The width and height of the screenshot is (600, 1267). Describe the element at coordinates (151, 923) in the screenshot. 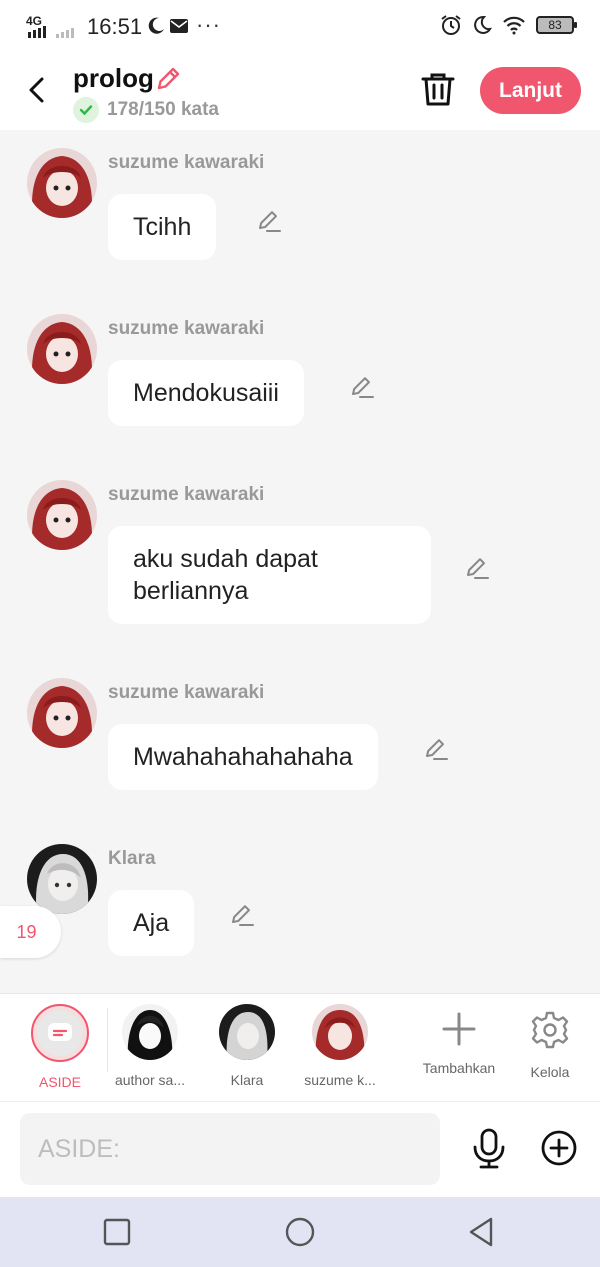

I see `message-bubble: Aja` at that location.